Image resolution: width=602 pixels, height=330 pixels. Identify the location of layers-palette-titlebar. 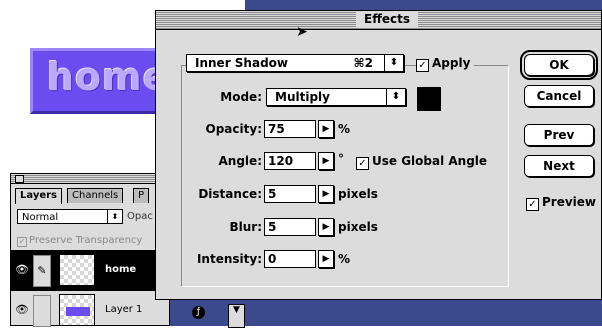
(90, 179).